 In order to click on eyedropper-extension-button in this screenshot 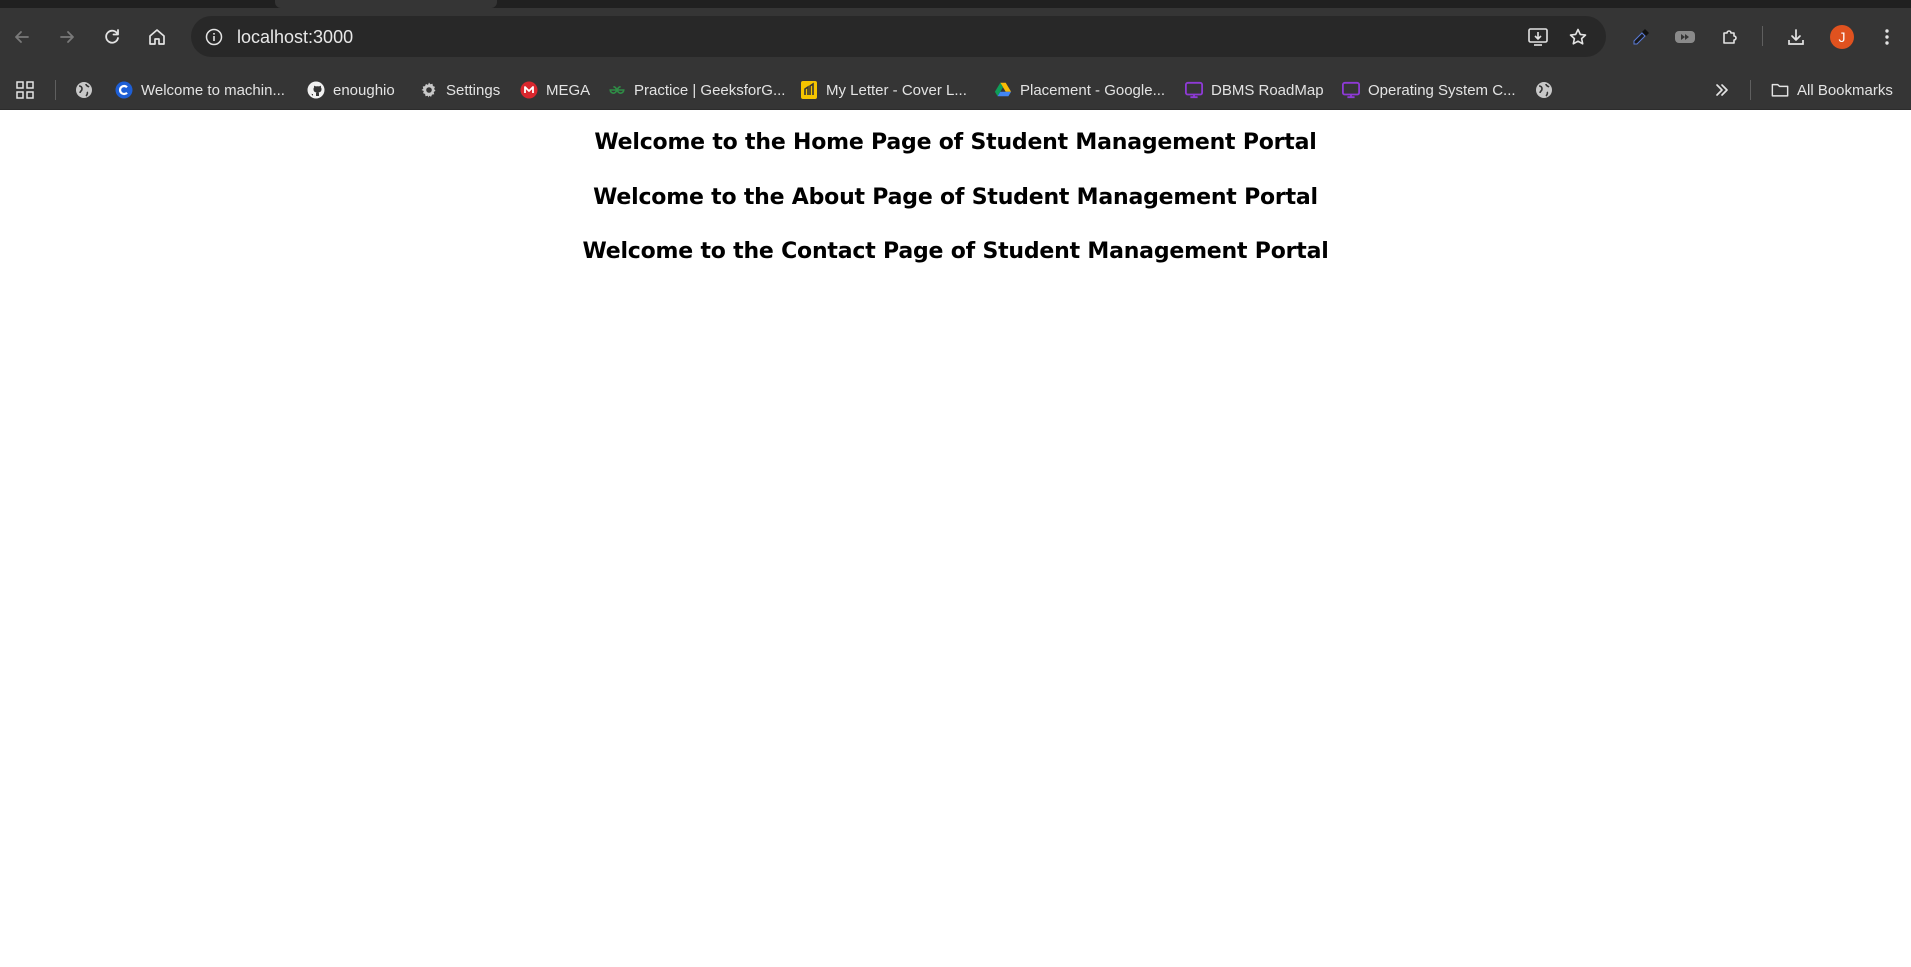, I will do `click(1641, 37)`.